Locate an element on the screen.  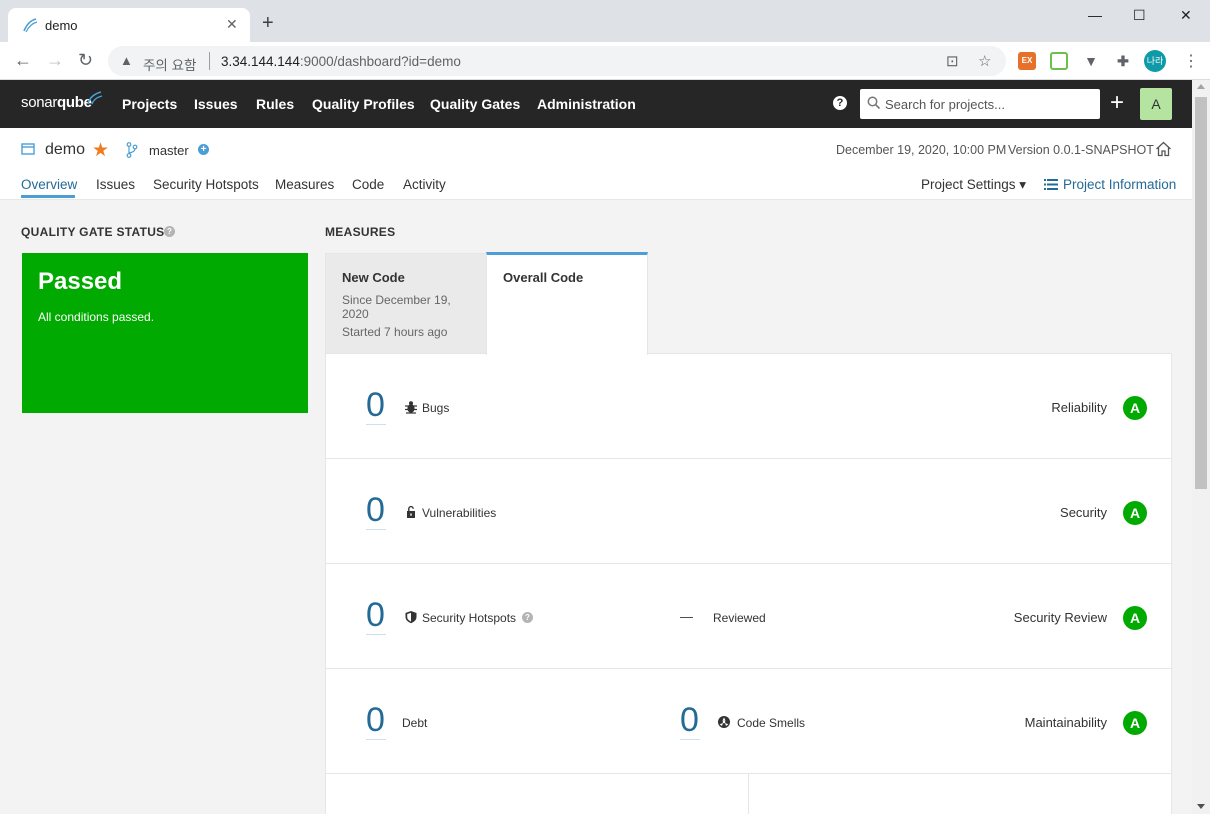
extension-ex-icon: EX is located at coordinates (1027, 61).